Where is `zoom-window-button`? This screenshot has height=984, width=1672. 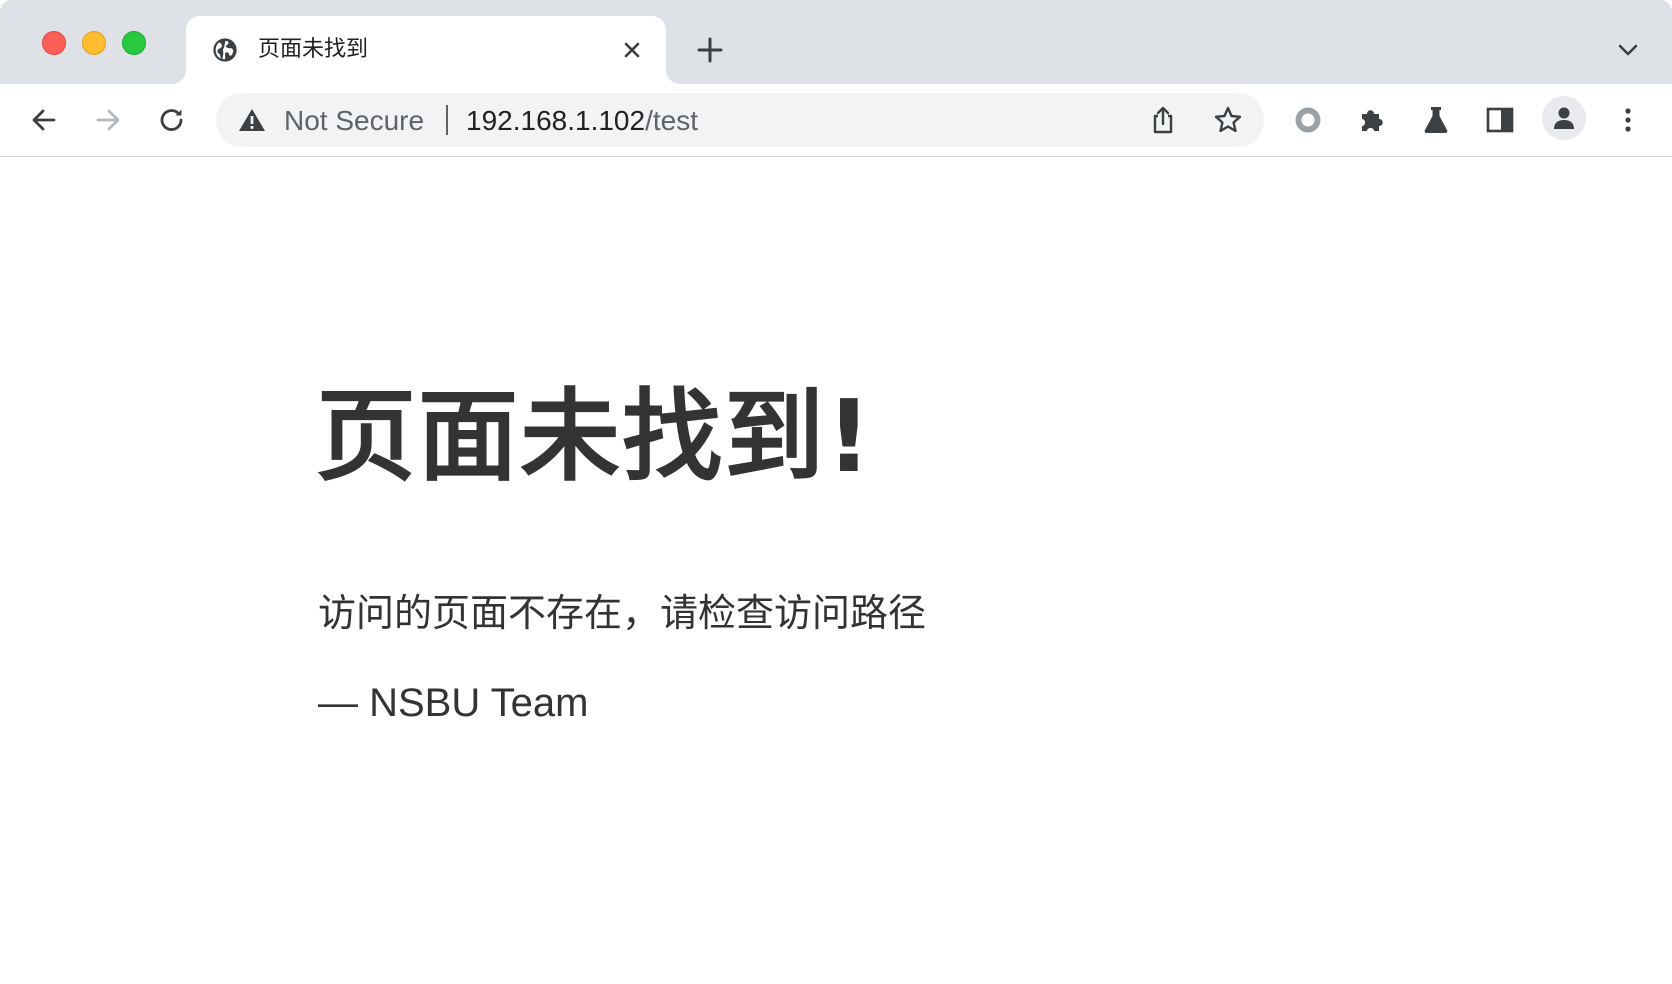
zoom-window-button is located at coordinates (134, 43).